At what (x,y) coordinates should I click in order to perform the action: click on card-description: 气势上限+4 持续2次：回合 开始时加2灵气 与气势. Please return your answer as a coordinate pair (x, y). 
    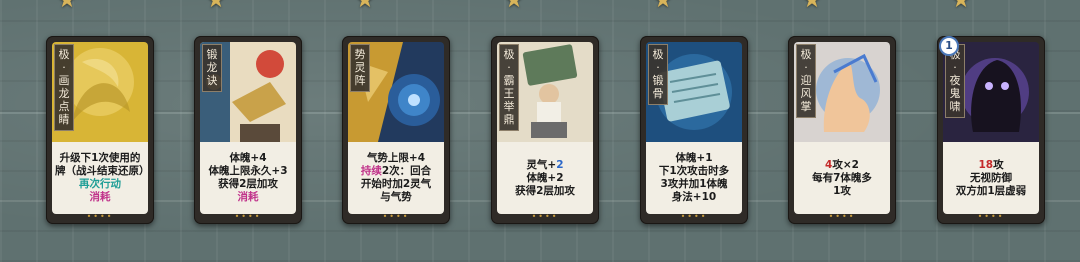
    Looking at the image, I should click on (396, 178).